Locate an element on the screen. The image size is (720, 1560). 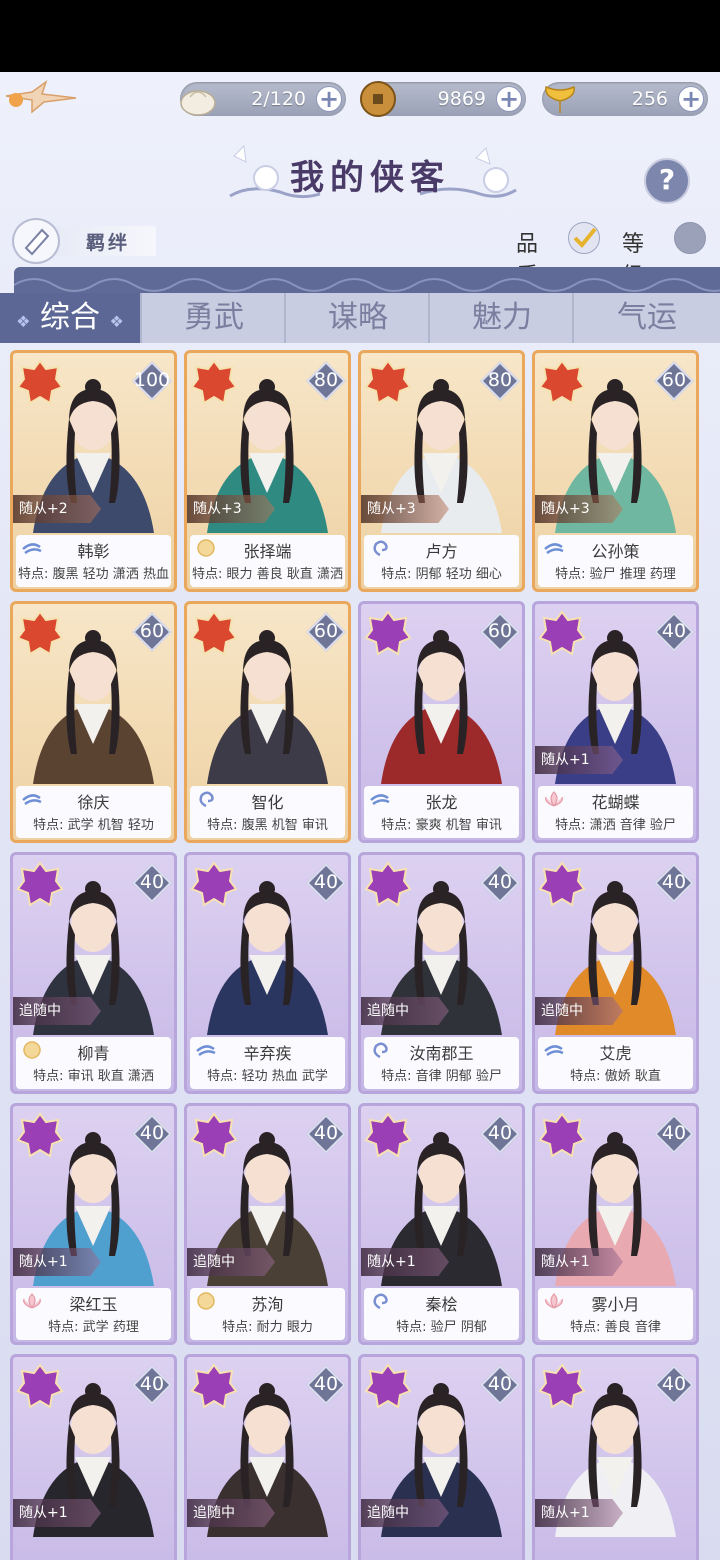
tab-strategy: 谋略 is located at coordinates (359, 318).